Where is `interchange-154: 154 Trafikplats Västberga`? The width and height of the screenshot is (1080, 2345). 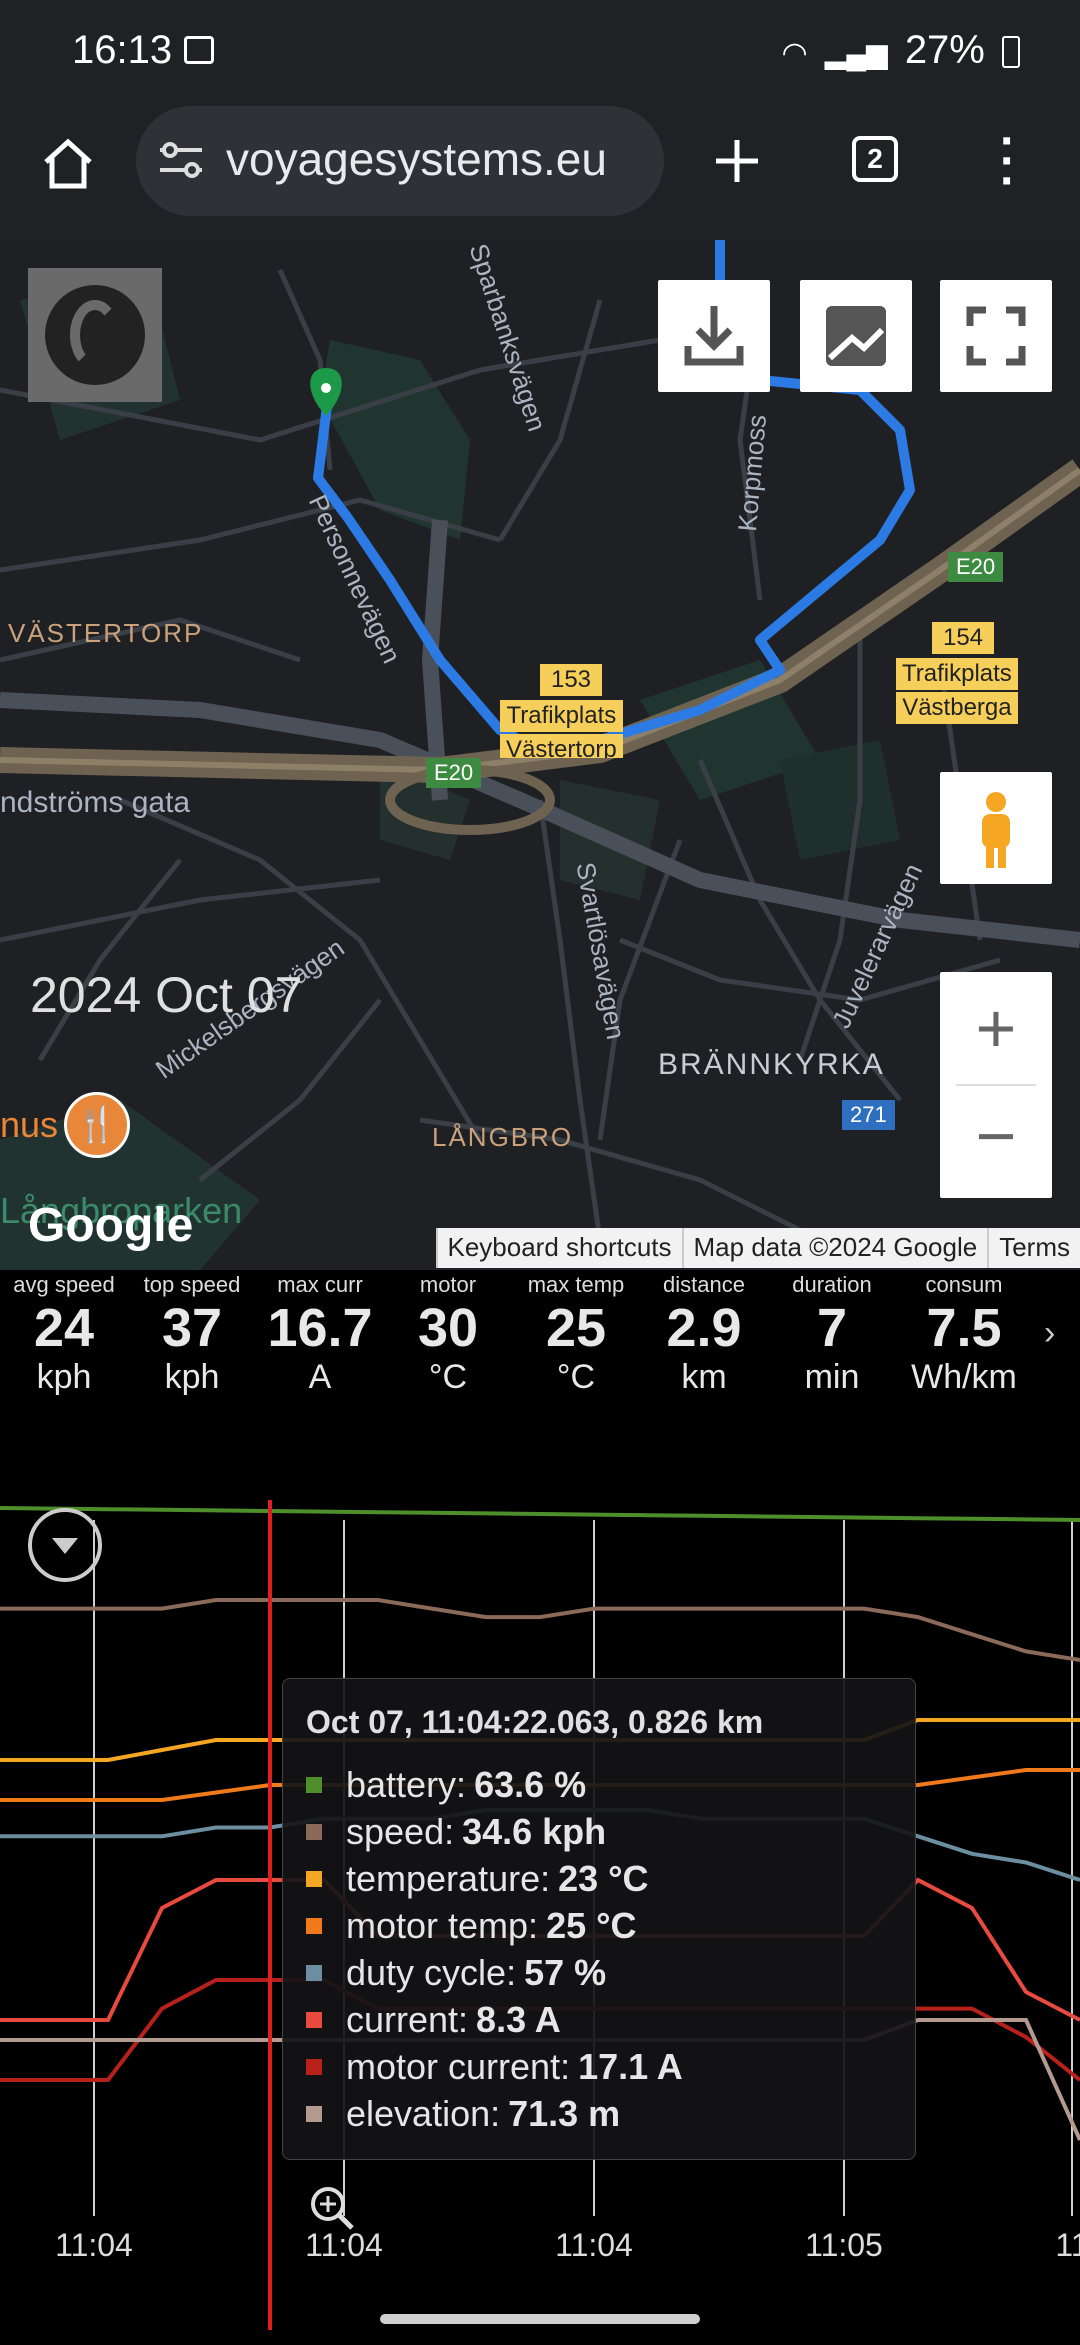
interchange-154: 154 Trafikplats Västberga is located at coordinates (957, 673).